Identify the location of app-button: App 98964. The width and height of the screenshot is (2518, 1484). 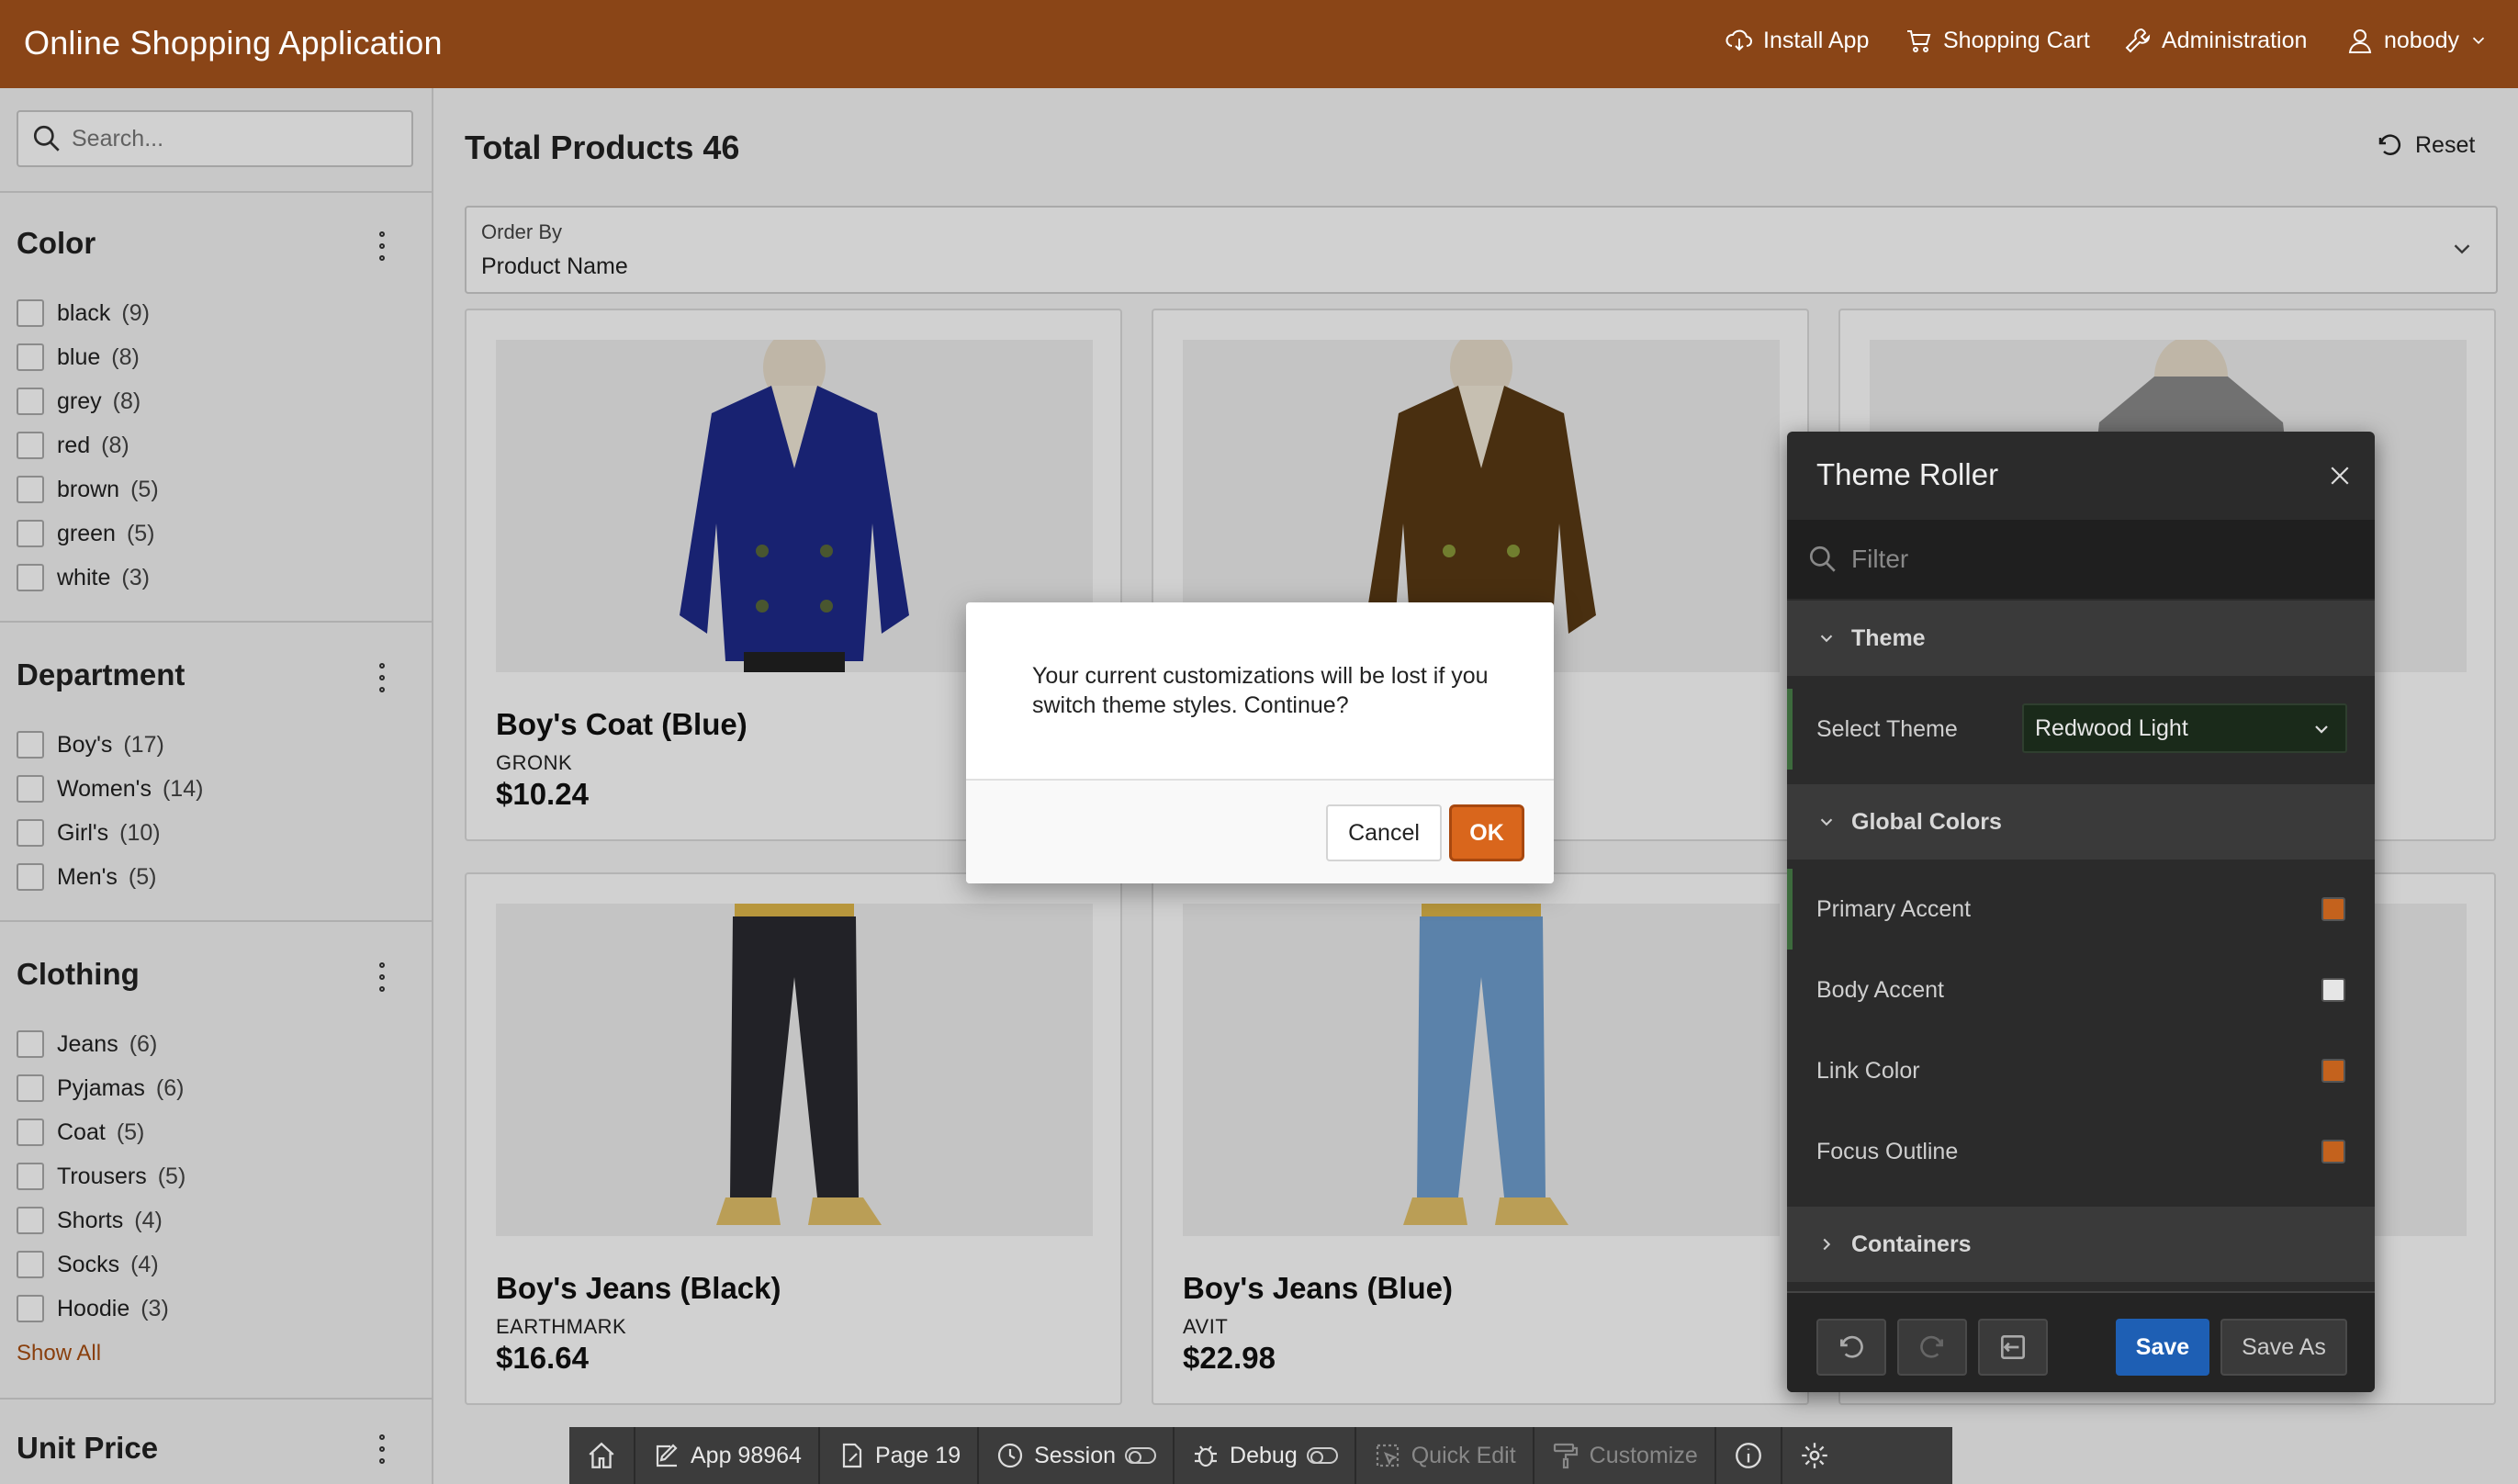
(727, 1456).